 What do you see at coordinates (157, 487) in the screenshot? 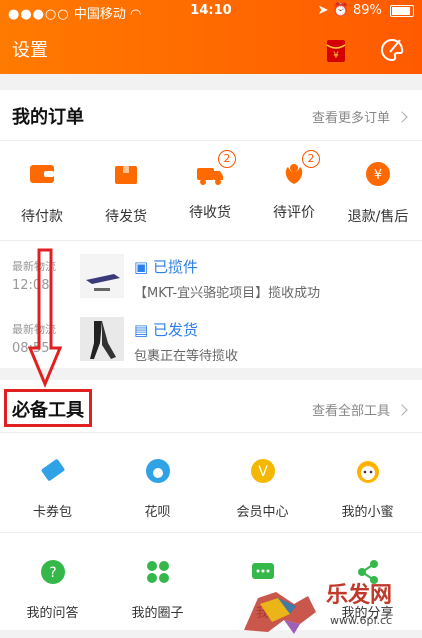
I see `tool-huabei: 花呗` at bounding box center [157, 487].